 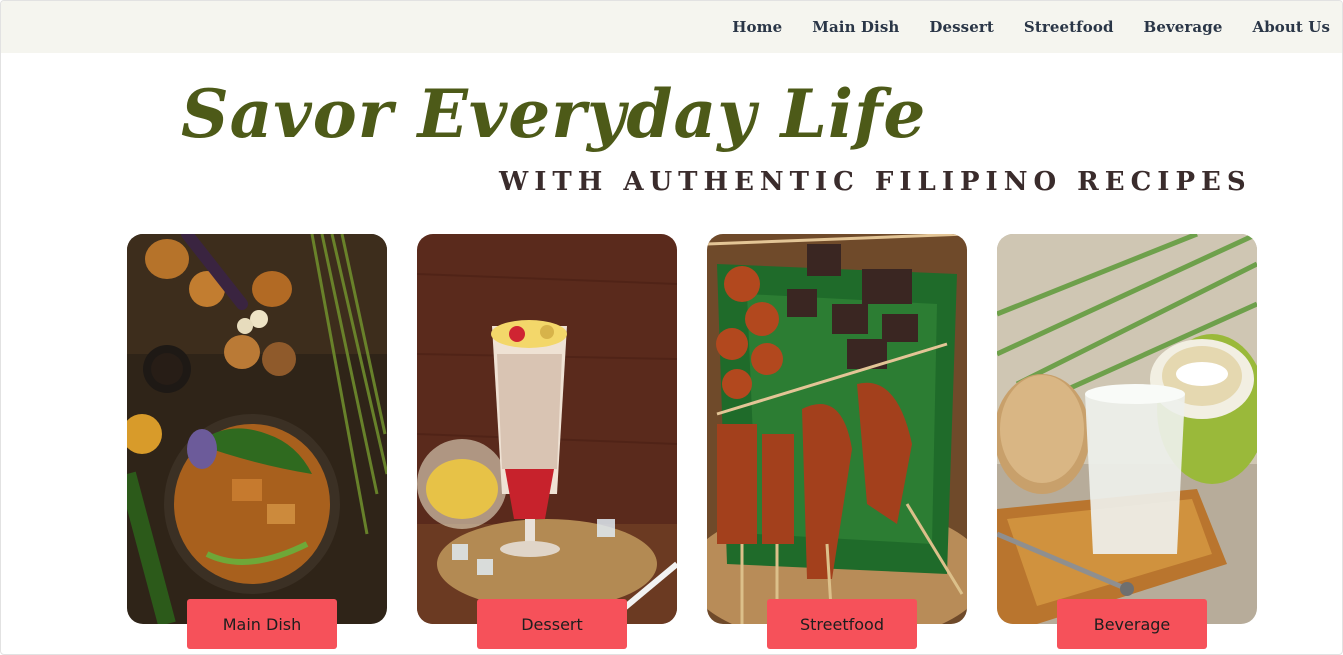 I want to click on beverage-image, so click(x=1127, y=429).